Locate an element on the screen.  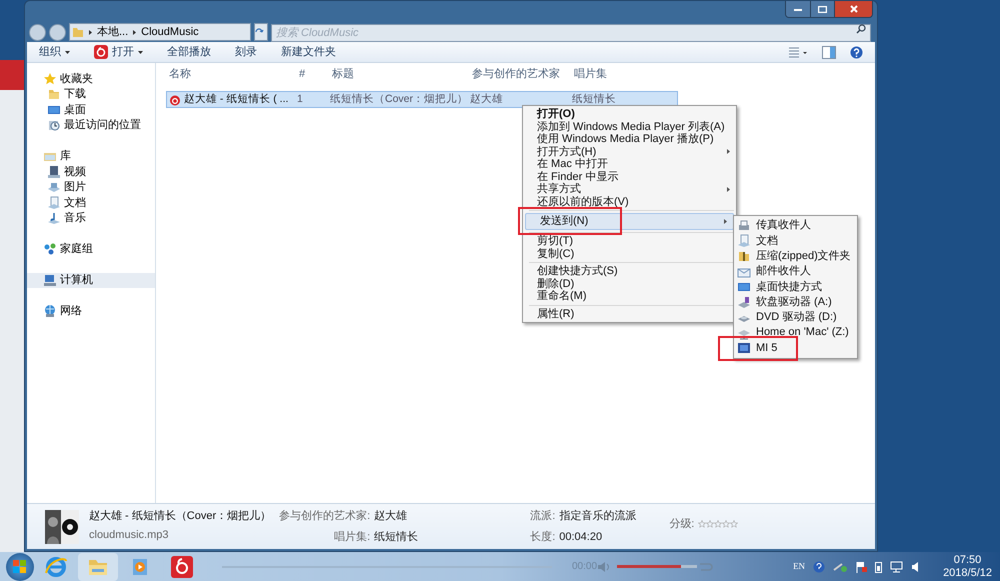
battery-icon is located at coordinates (878, 566).